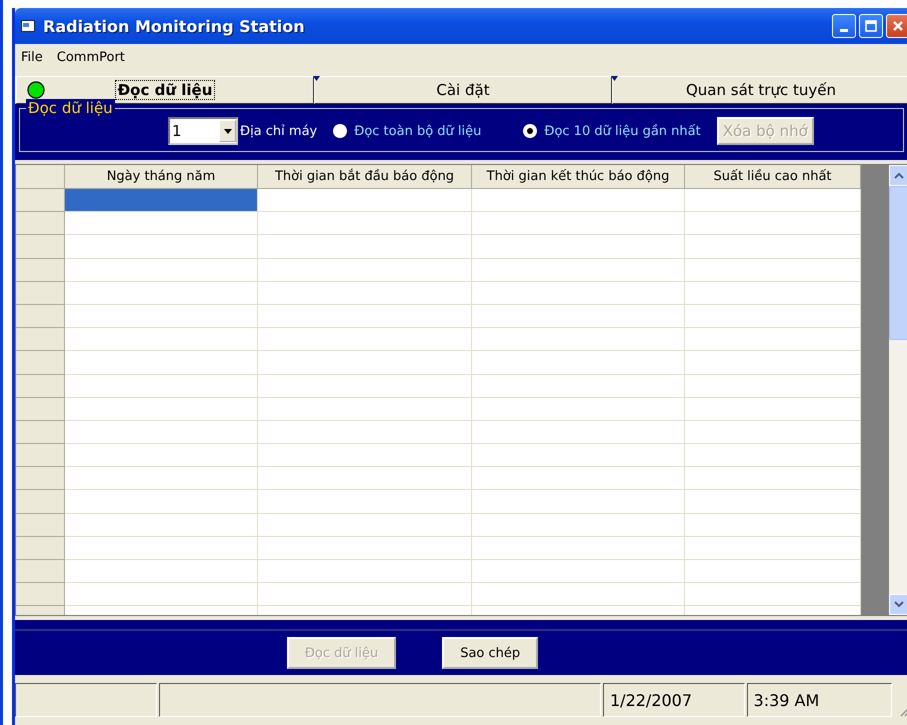  I want to click on status-panel: 1/22/2007, so click(674, 700).